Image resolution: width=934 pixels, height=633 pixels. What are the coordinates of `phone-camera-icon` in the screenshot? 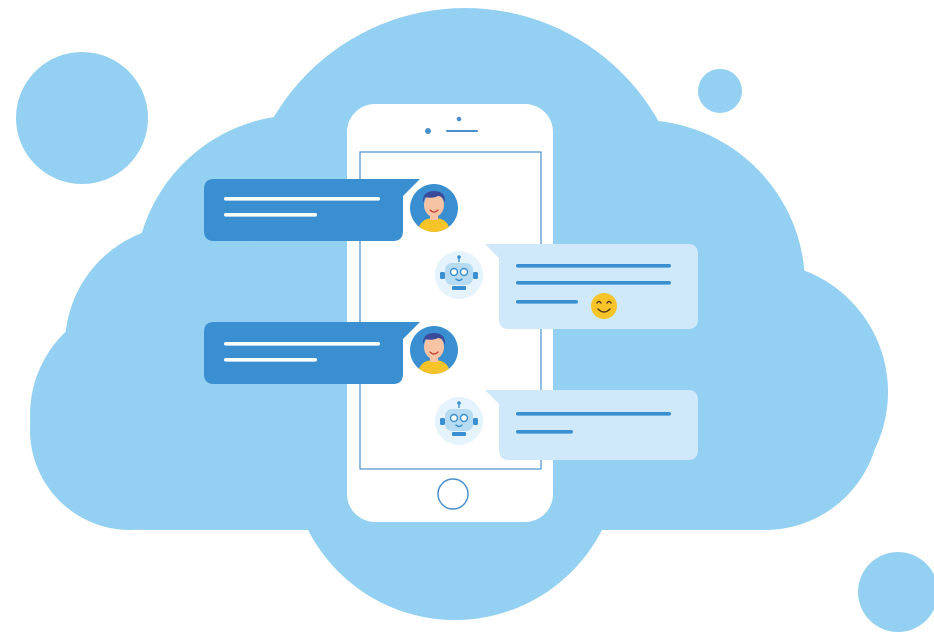 It's located at (428, 131).